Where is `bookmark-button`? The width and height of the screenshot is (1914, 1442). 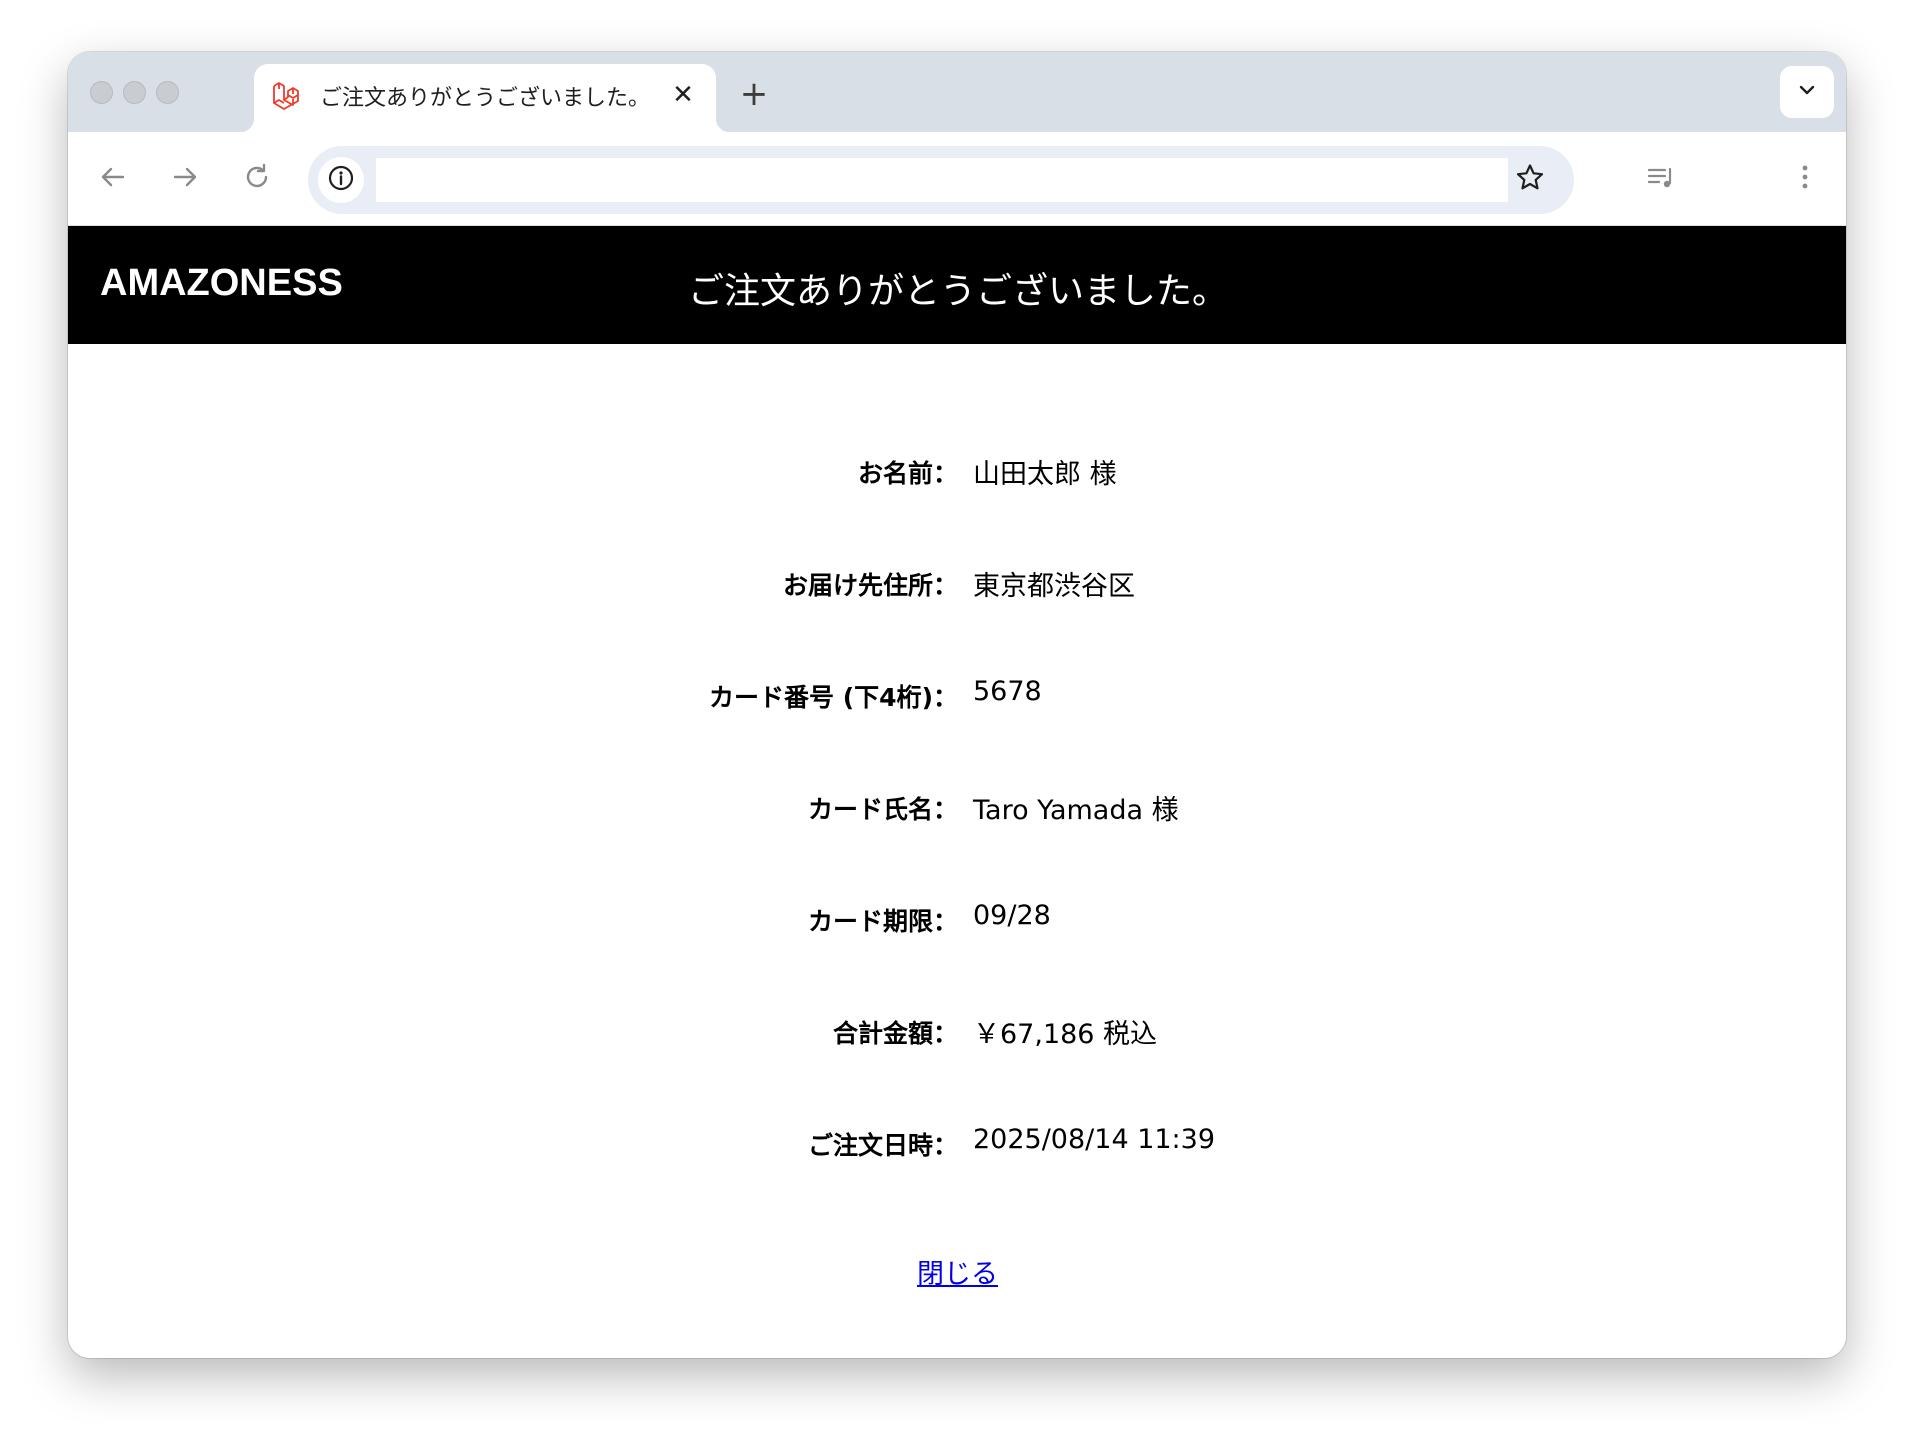 bookmark-button is located at coordinates (1530, 180).